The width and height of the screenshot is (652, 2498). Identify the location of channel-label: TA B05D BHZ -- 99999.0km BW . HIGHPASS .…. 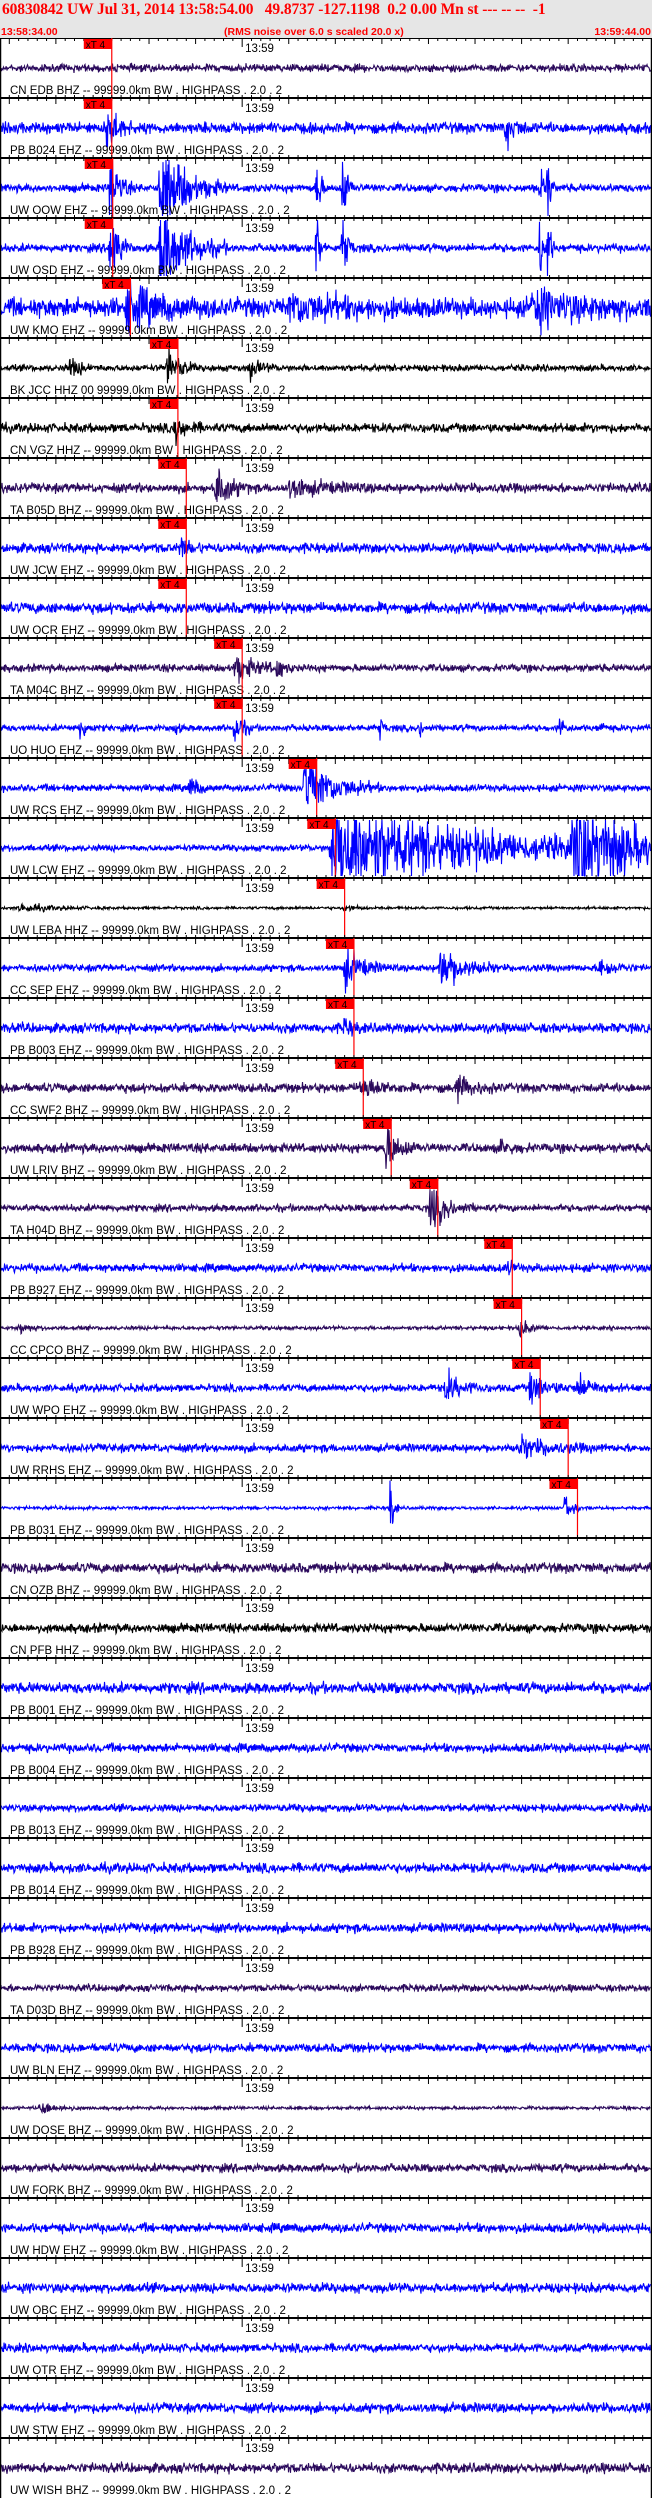
(147, 511).